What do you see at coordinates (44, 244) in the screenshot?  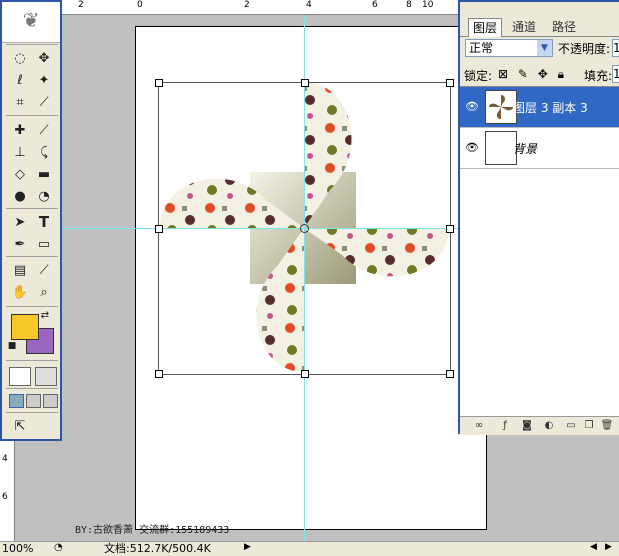 I see `shape-tool-icon: ▭` at bounding box center [44, 244].